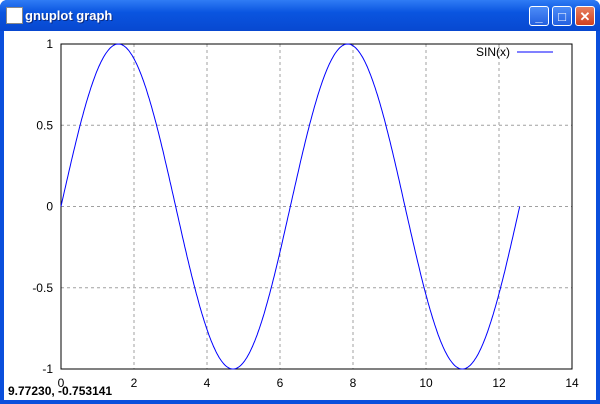  I want to click on y-tick-label: 0, so click(49, 207).